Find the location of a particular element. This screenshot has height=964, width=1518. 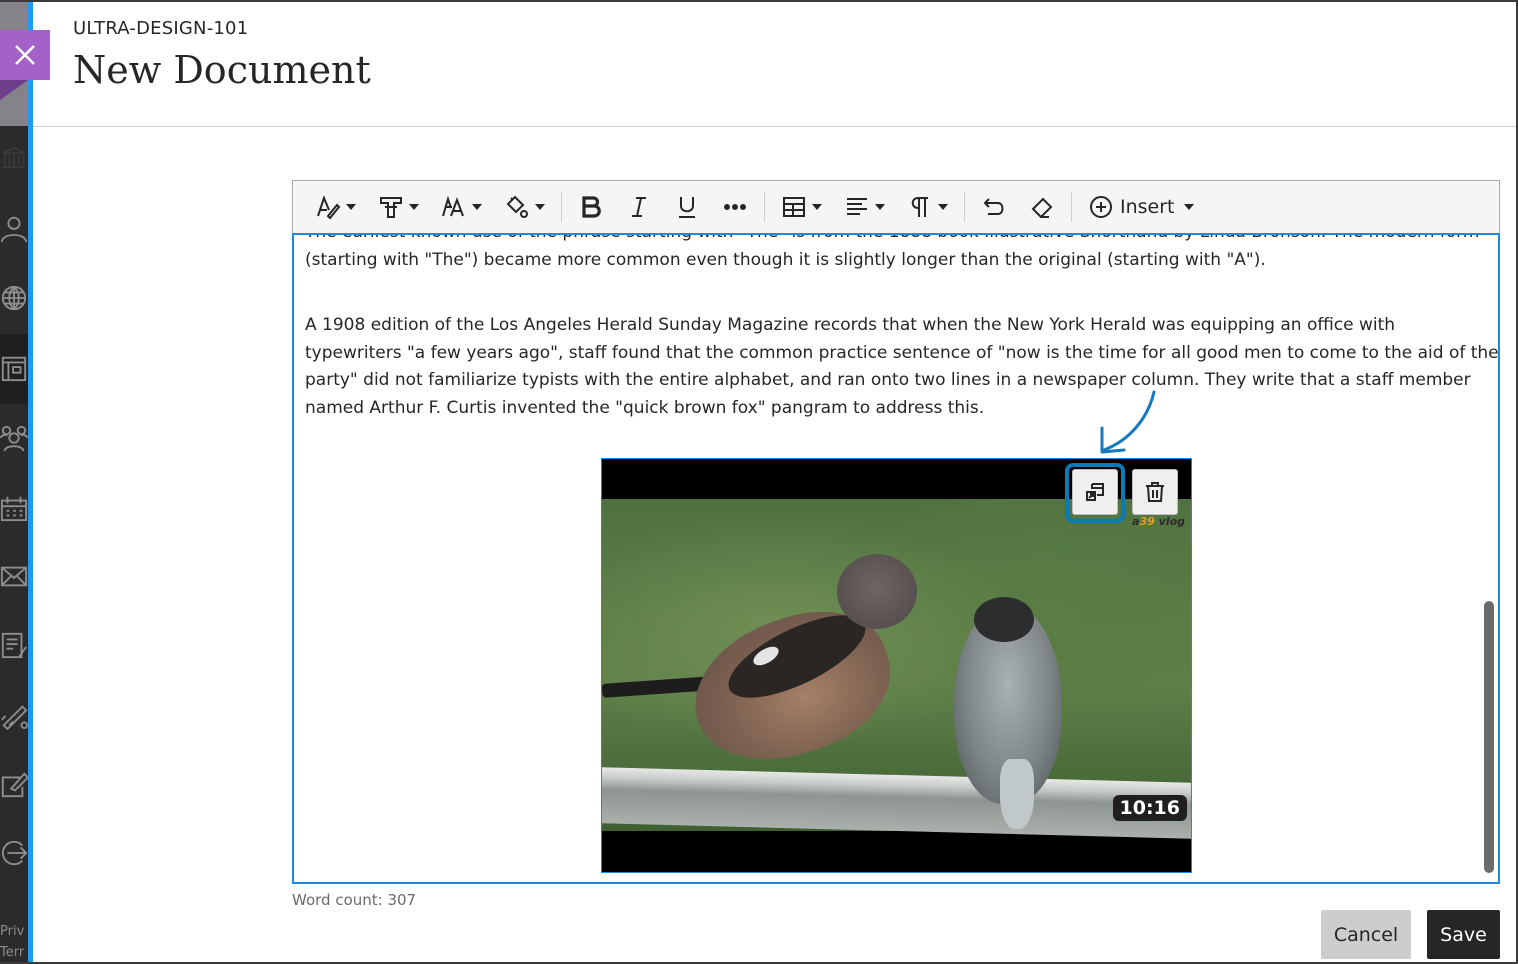

nav-item-messages is located at coordinates (14, 576).